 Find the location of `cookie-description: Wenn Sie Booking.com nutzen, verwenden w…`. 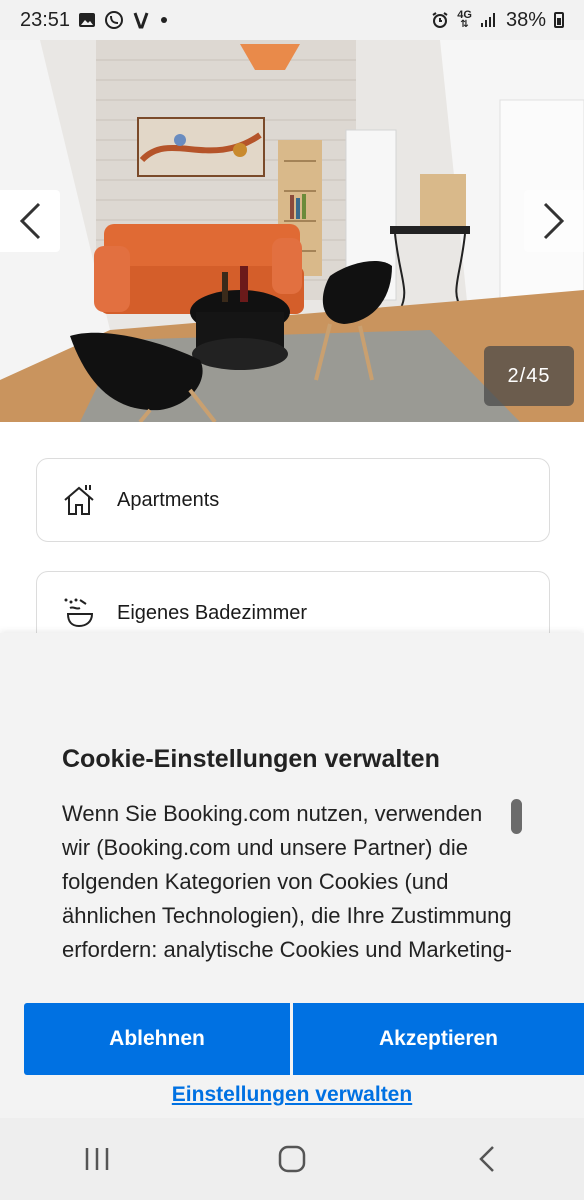

cookie-description: Wenn Sie Booking.com nutzen, verwenden w… is located at coordinates (287, 900).